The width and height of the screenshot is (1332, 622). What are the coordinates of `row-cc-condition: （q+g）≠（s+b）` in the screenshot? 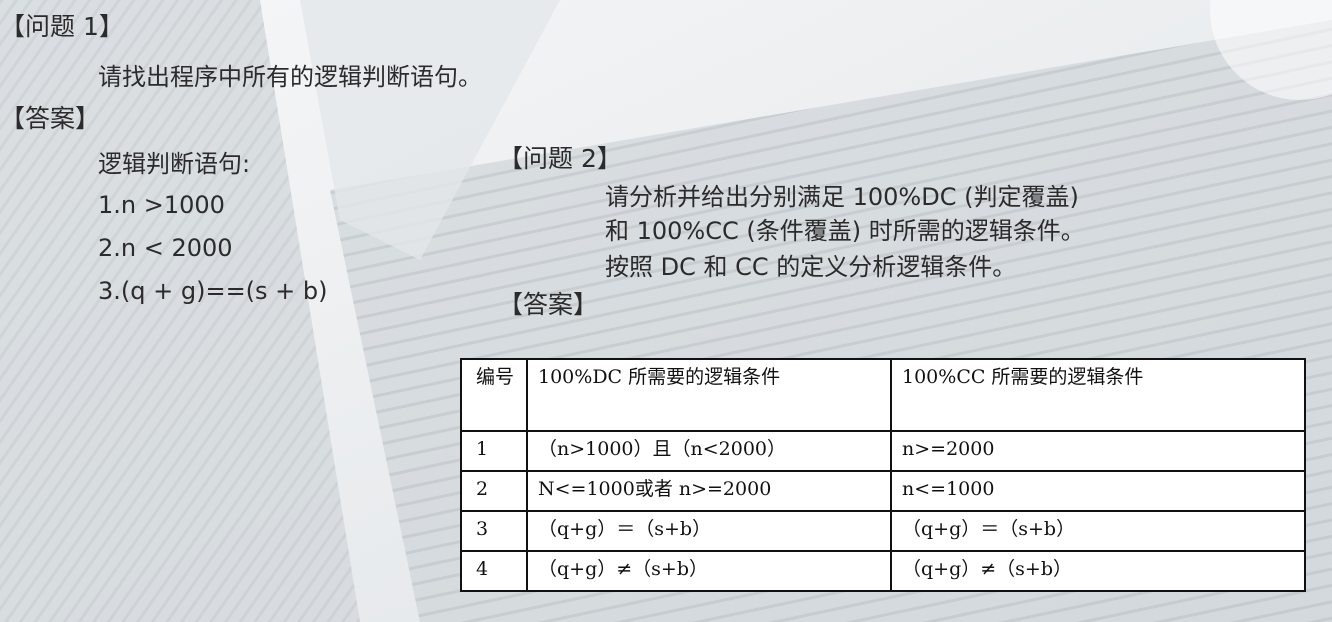 It's located at (1098, 571).